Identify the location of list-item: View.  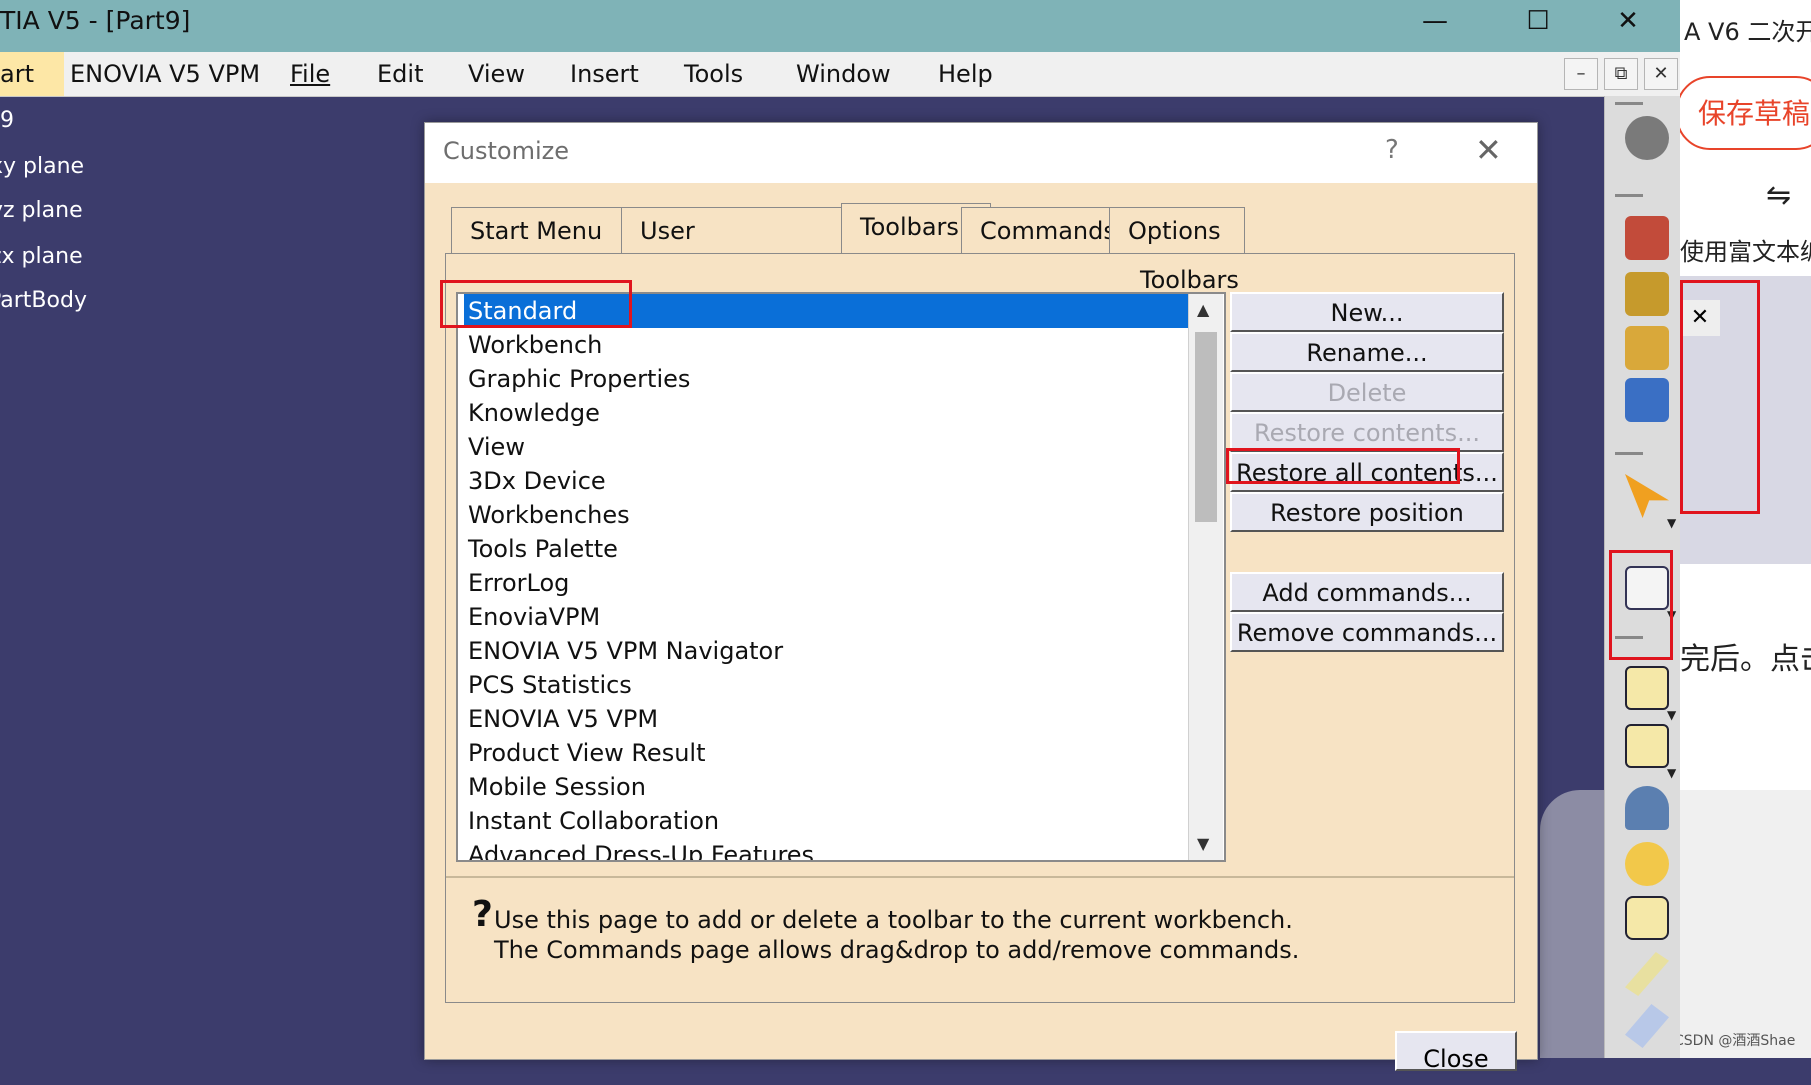
(826, 447).